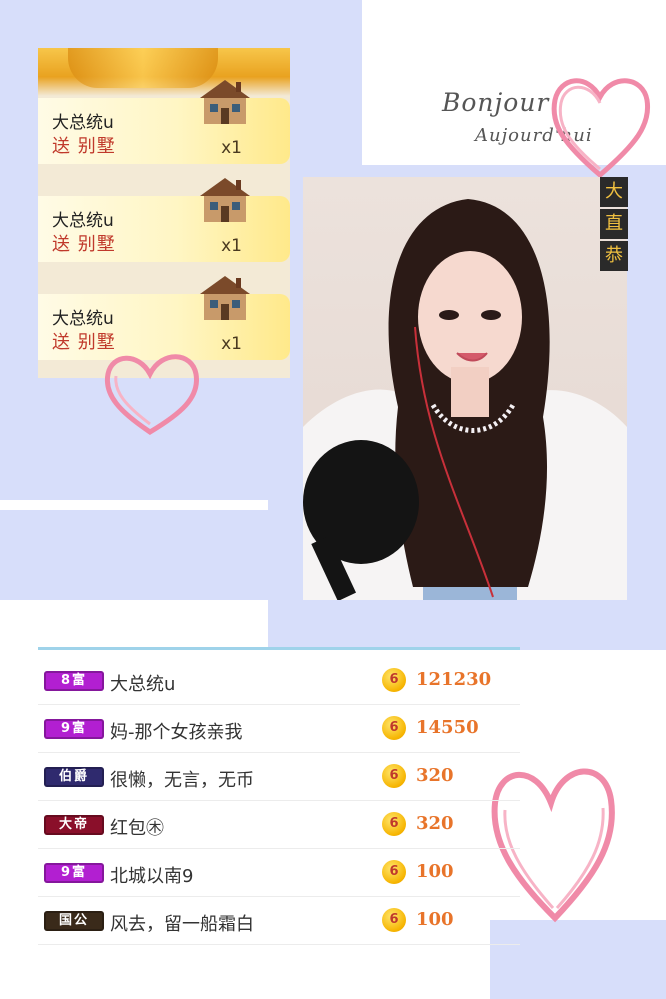 The height and width of the screenshot is (999, 666). I want to click on bonjour-text: Bonjour, so click(496, 102).